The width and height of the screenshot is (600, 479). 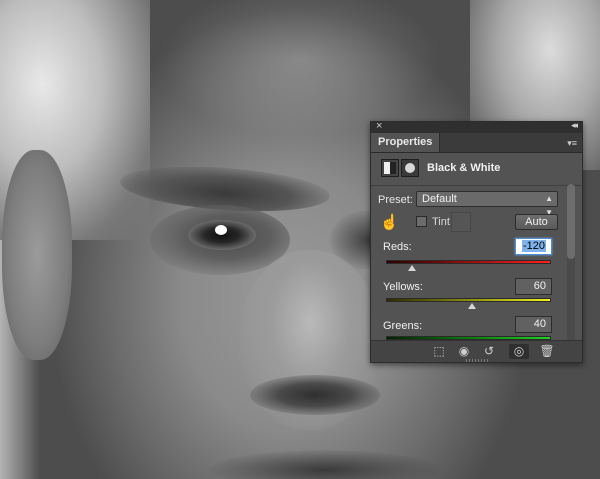 I want to click on adjustment-title: Black & White, so click(x=464, y=168).